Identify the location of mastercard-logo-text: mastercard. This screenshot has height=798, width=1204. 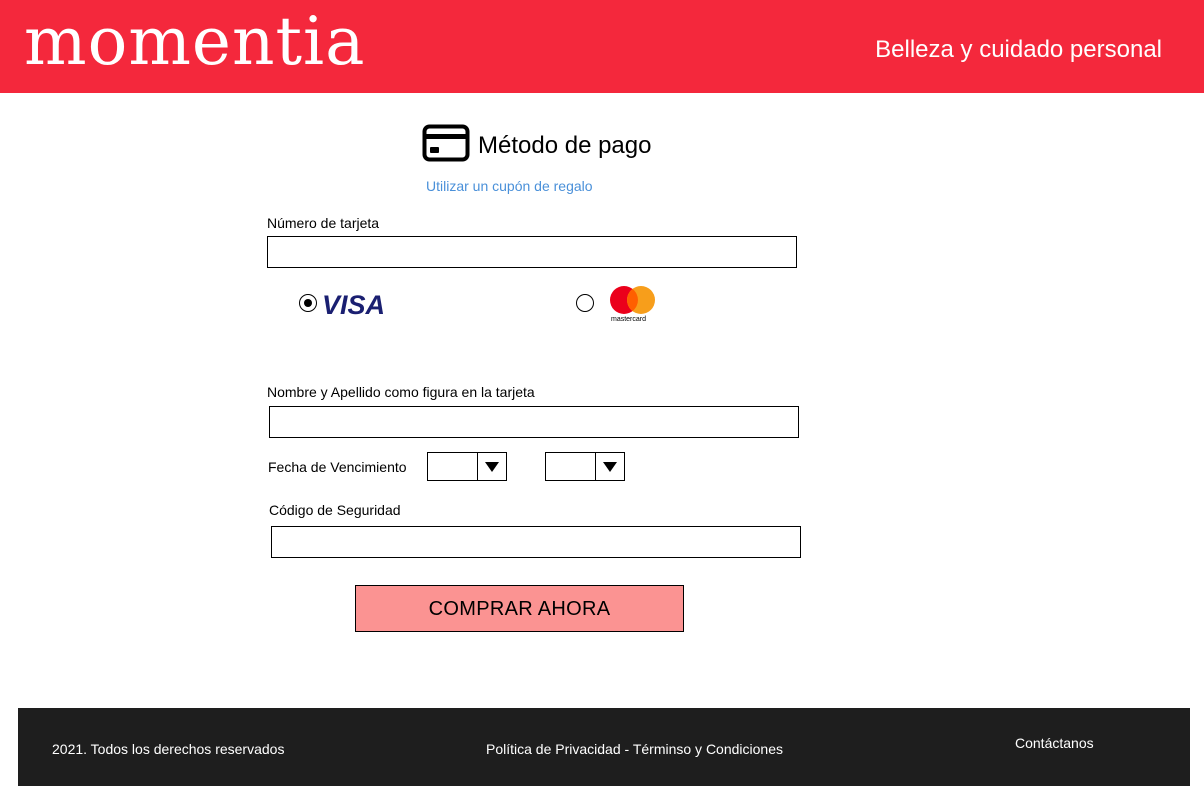
(628, 319).